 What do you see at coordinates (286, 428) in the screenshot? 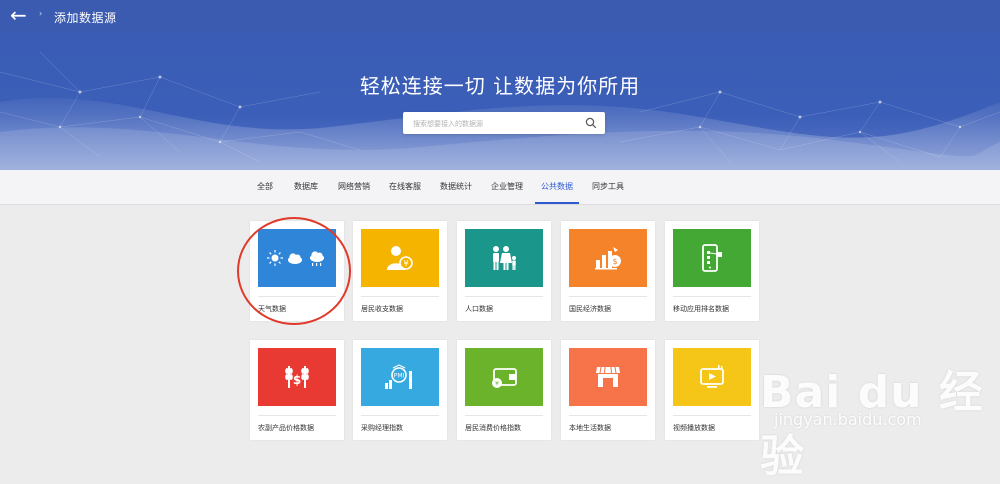
I see `card-label: 农副产品价格数据` at bounding box center [286, 428].